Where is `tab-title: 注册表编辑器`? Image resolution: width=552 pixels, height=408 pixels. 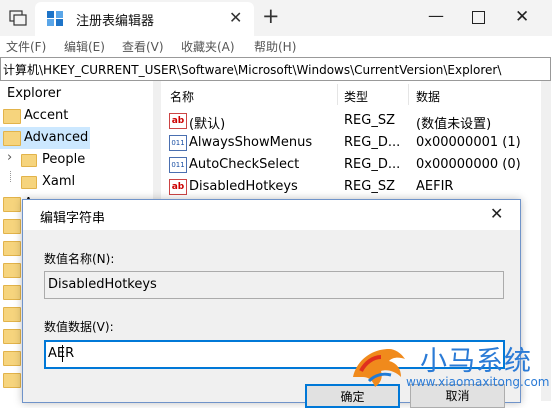 tab-title: 注册表编辑器 is located at coordinates (115, 21).